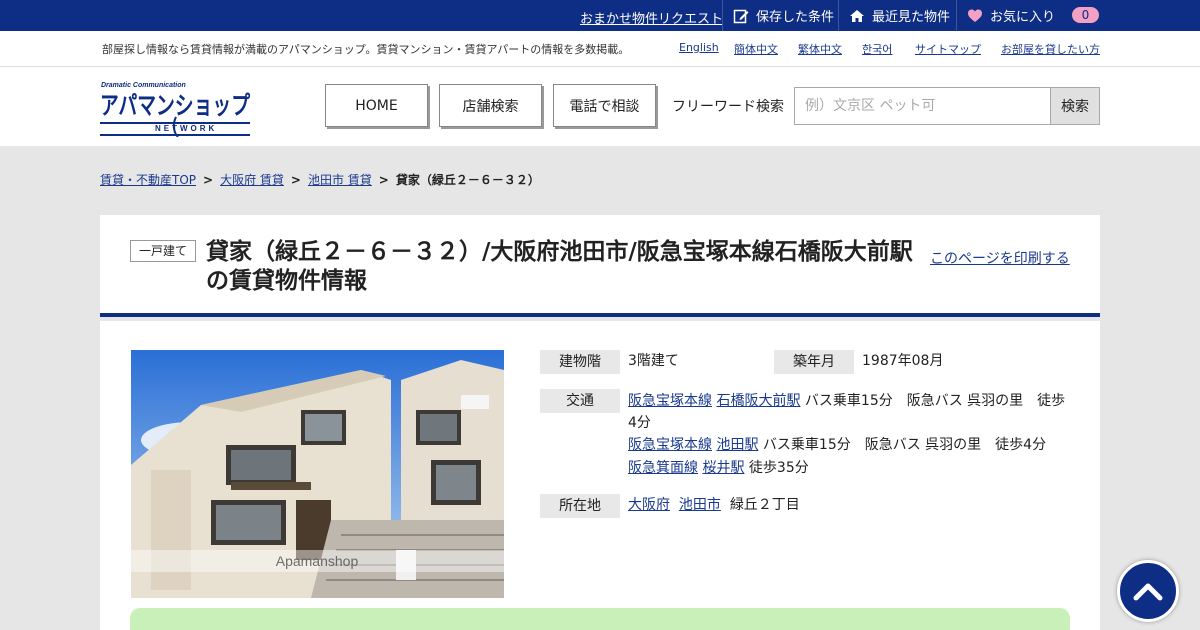 Image resolution: width=1200 pixels, height=630 pixels. What do you see at coordinates (1023, 17) in the screenshot?
I see `favorites-label: お気に入り` at bounding box center [1023, 17].